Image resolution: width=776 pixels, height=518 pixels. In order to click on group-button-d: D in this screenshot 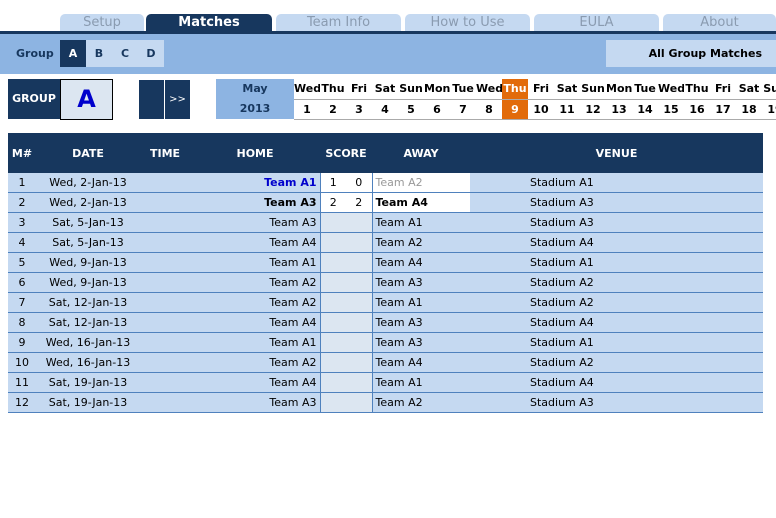, I will do `click(151, 53)`.